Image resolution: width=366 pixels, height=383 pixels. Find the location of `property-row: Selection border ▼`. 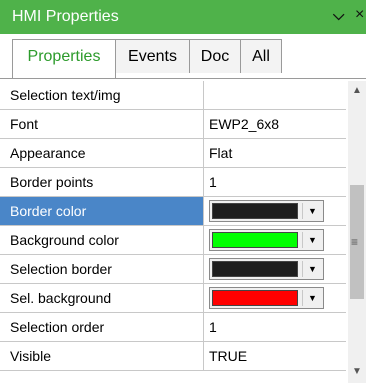

property-row: Selection border ▼ is located at coordinates (173, 269).